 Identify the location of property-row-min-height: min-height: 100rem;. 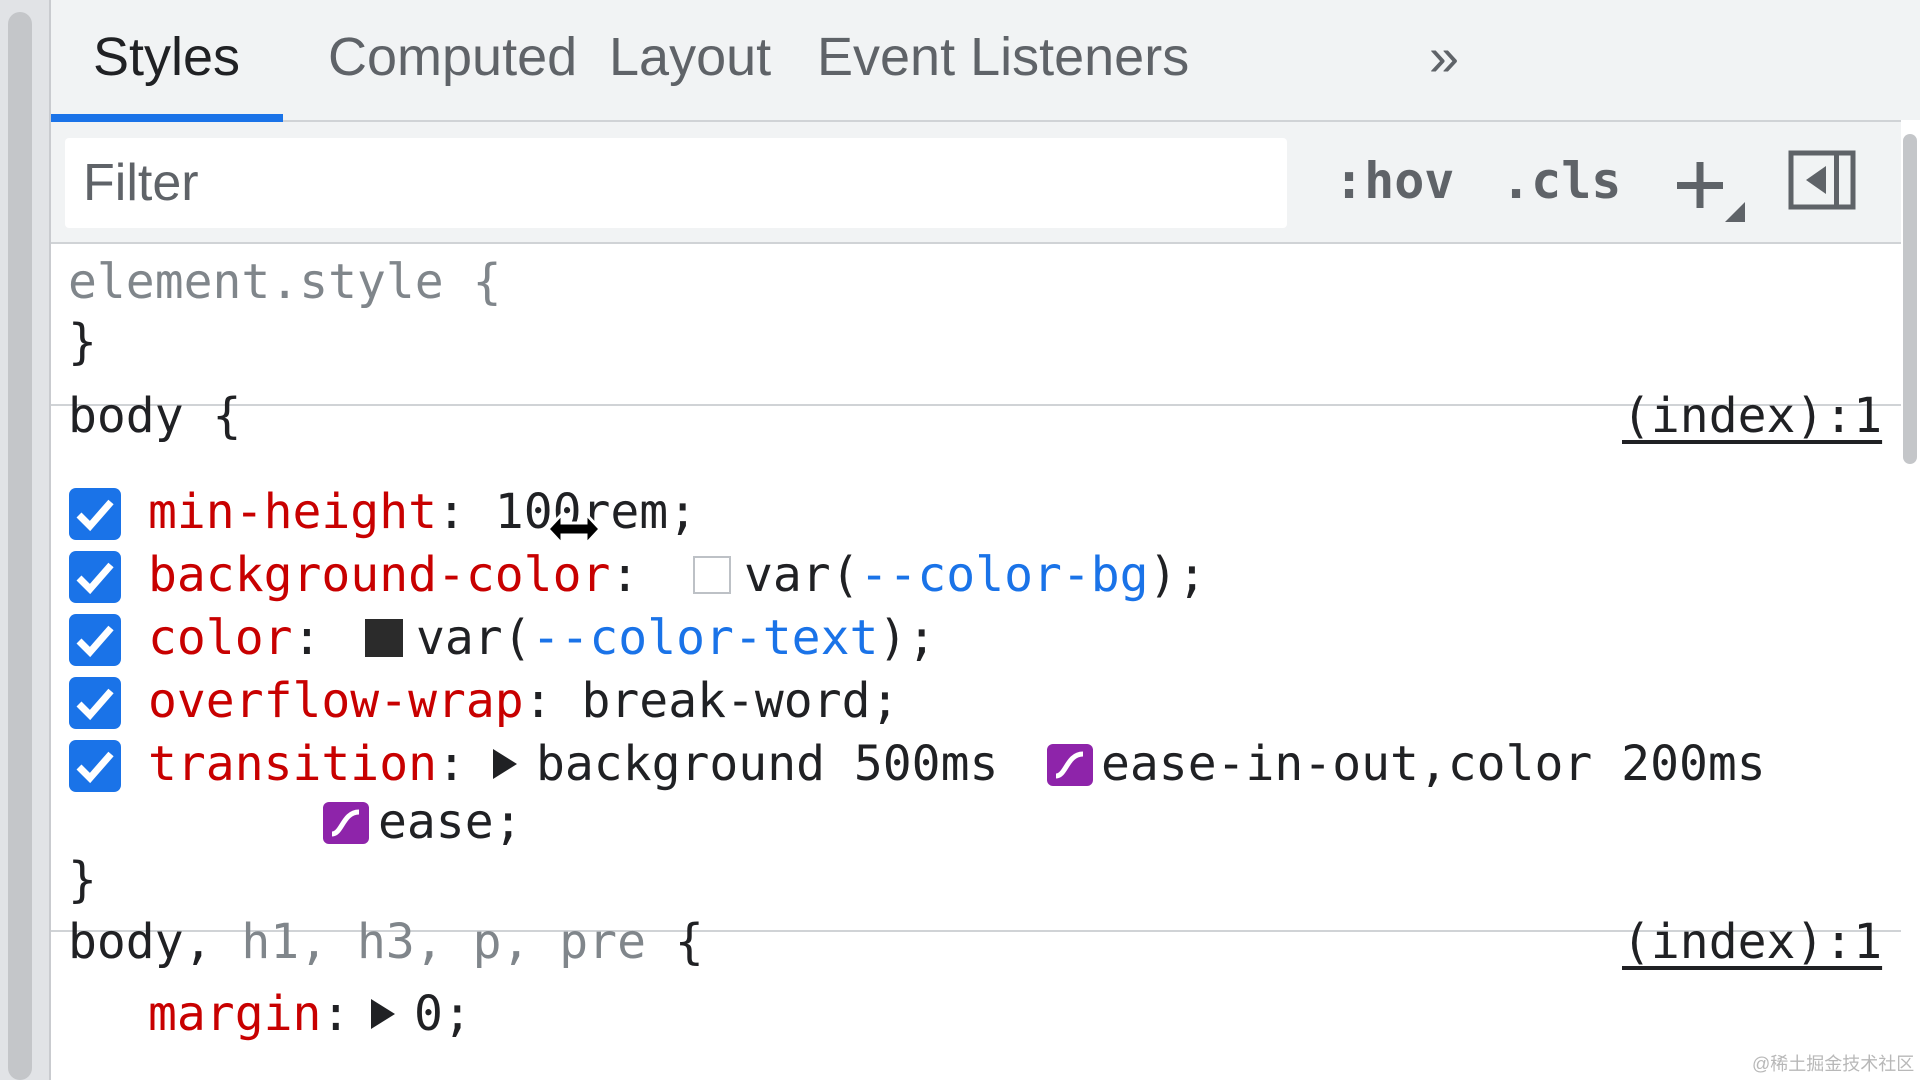
(423, 512).